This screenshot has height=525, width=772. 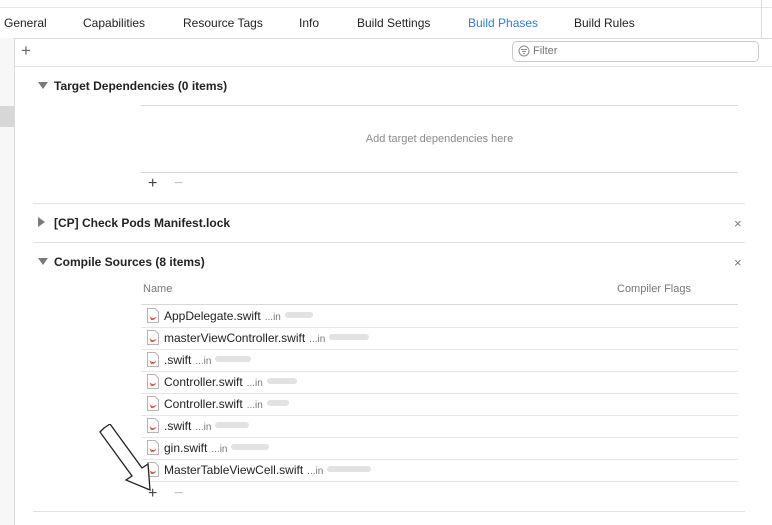 What do you see at coordinates (186, 448) in the screenshot?
I see `file-name: gin.swift` at bounding box center [186, 448].